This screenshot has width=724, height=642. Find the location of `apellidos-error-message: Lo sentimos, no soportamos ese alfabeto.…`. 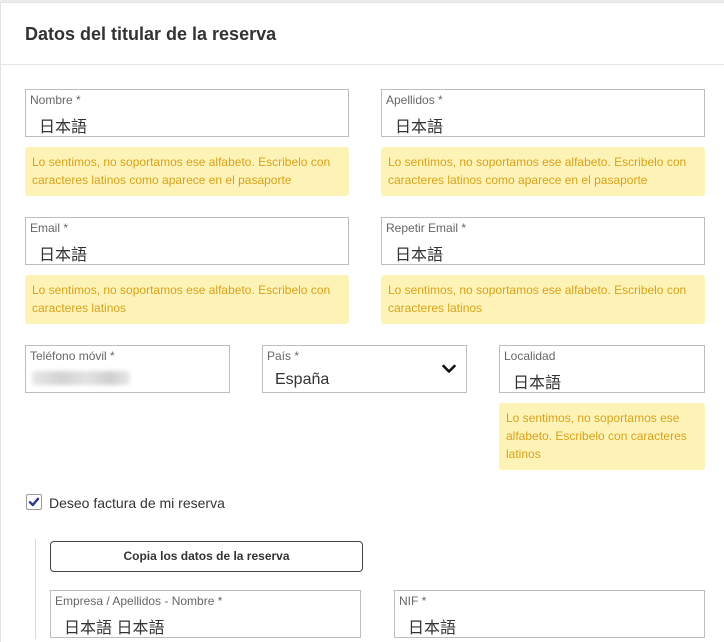

apellidos-error-message: Lo sentimos, no soportamos ese alfabeto.… is located at coordinates (543, 171).